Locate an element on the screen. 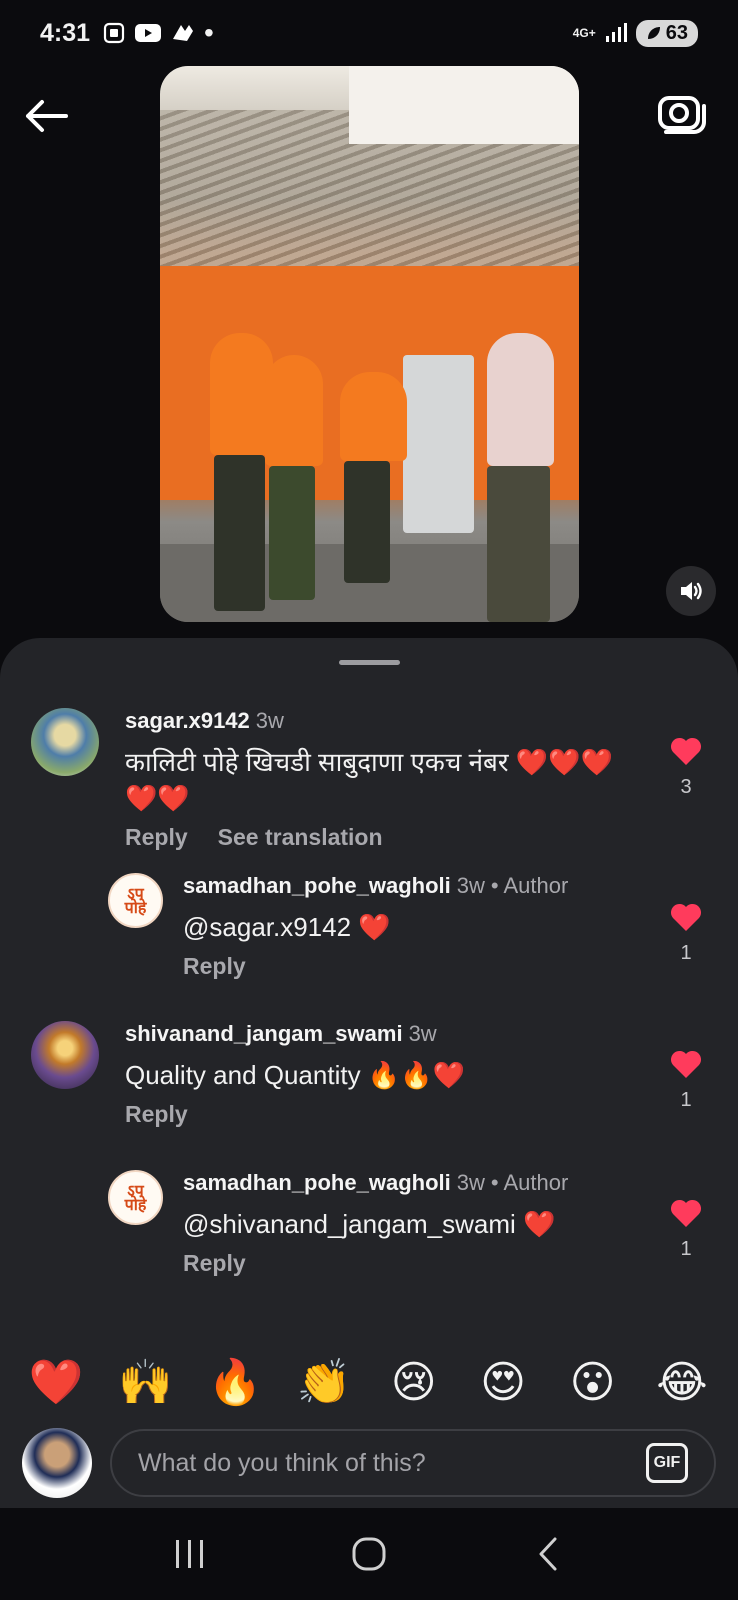 The height and width of the screenshot is (1600, 738). status-notification-icons: • is located at coordinates (158, 33).